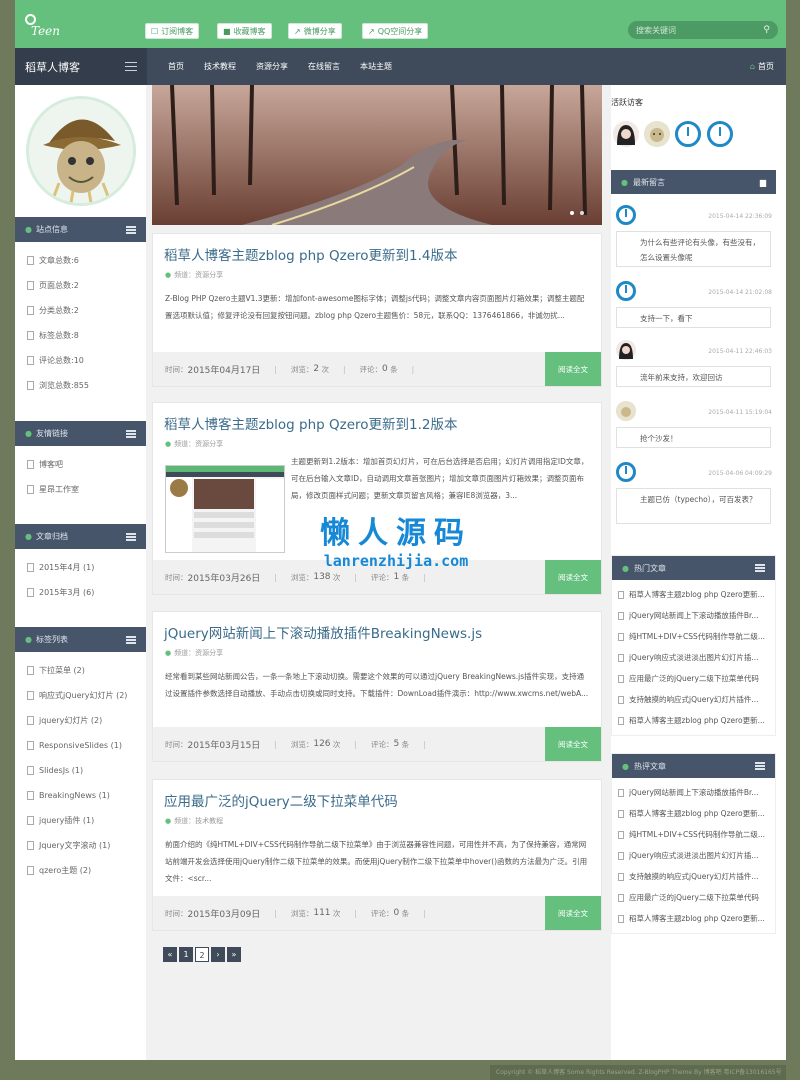 Image resolution: width=800 pixels, height=1080 pixels. What do you see at coordinates (693, 317) in the screenshot?
I see `comment-text: 支持一下，看下` at bounding box center [693, 317].